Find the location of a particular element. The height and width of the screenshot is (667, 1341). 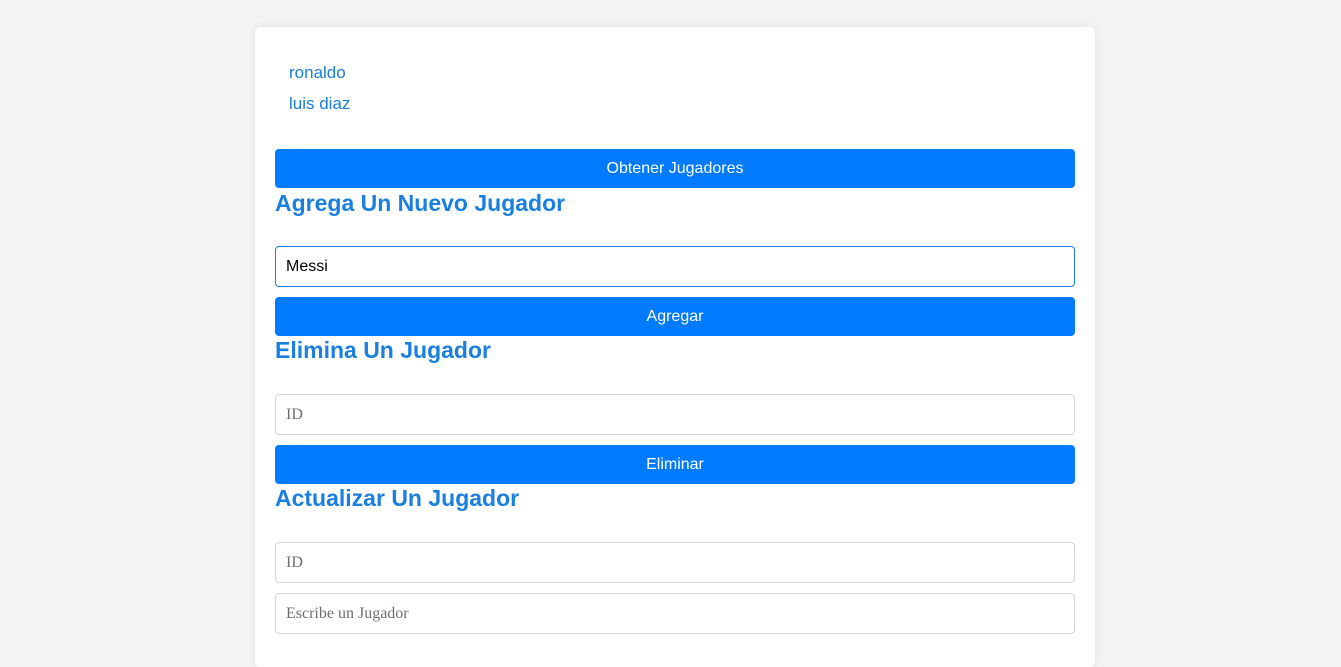

player-list-item: ronaldo is located at coordinates (317, 72).